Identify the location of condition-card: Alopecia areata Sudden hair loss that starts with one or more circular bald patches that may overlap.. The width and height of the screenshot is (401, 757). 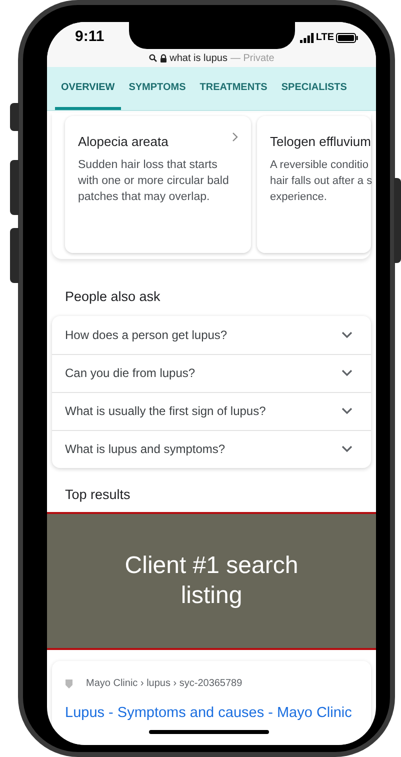
(158, 184).